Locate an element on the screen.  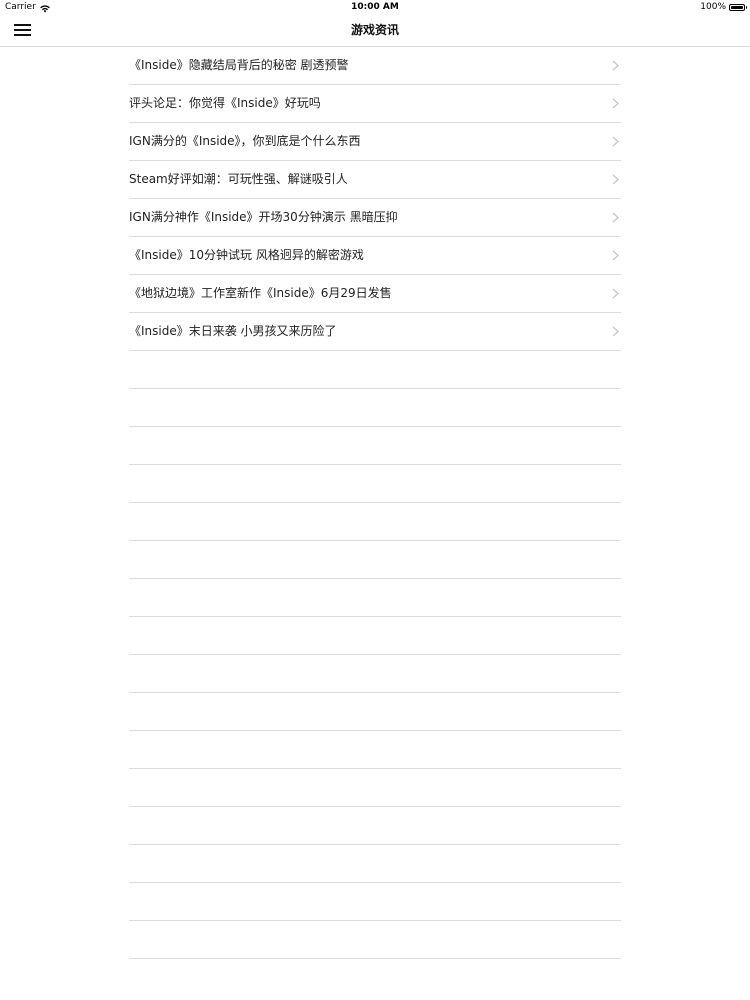
list-item-title: 《Inside》末日来袭 小男孩又来历险了 is located at coordinates (233, 331).